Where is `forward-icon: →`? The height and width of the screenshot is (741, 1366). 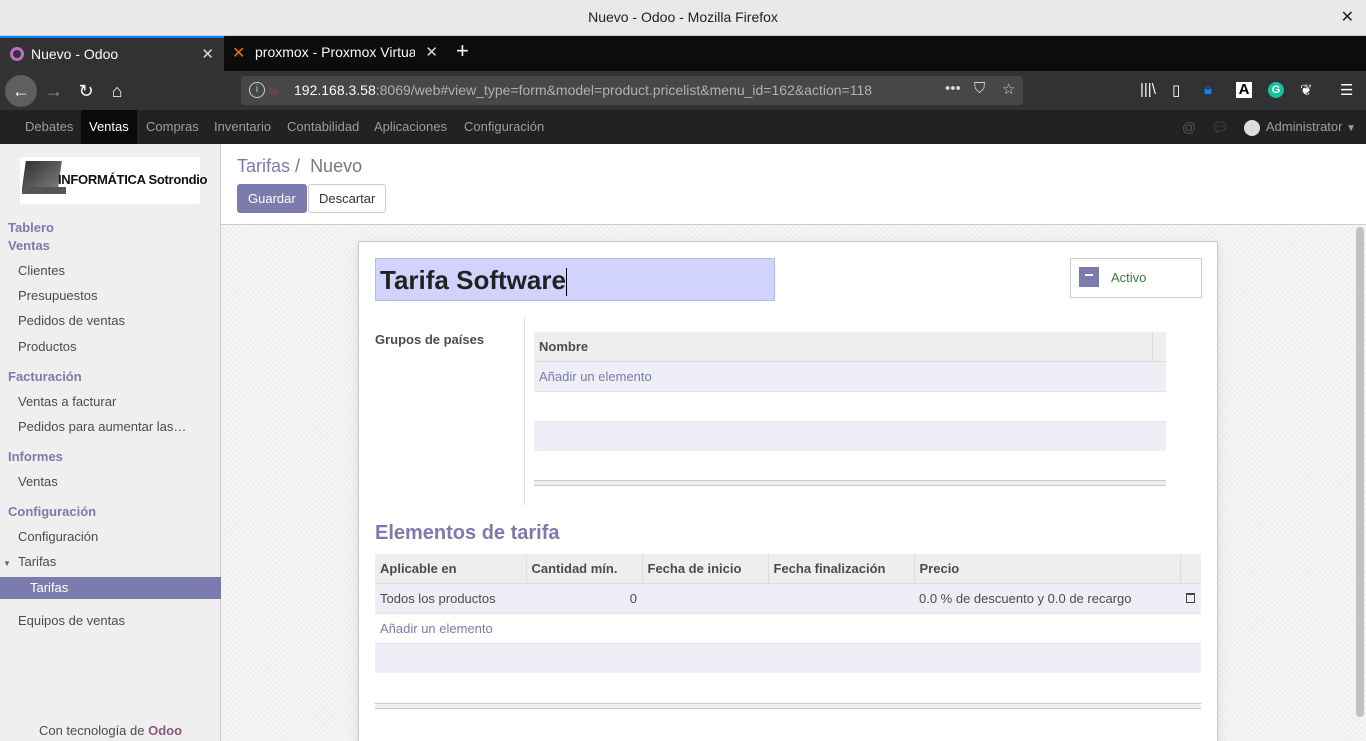 forward-icon: → is located at coordinates (54, 91).